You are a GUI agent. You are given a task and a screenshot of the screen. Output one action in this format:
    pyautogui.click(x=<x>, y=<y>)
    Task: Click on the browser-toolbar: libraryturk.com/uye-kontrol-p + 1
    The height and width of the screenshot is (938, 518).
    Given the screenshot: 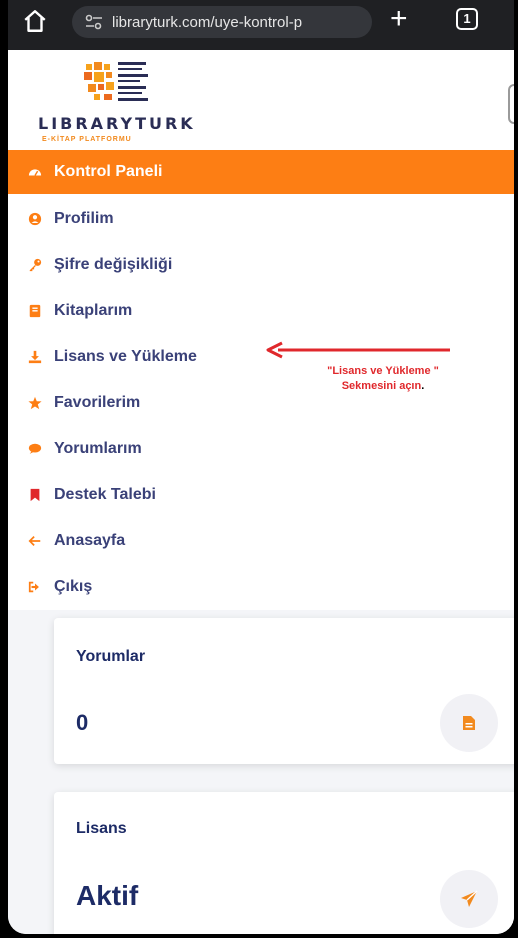 What is the action you would take?
    pyautogui.click(x=261, y=25)
    